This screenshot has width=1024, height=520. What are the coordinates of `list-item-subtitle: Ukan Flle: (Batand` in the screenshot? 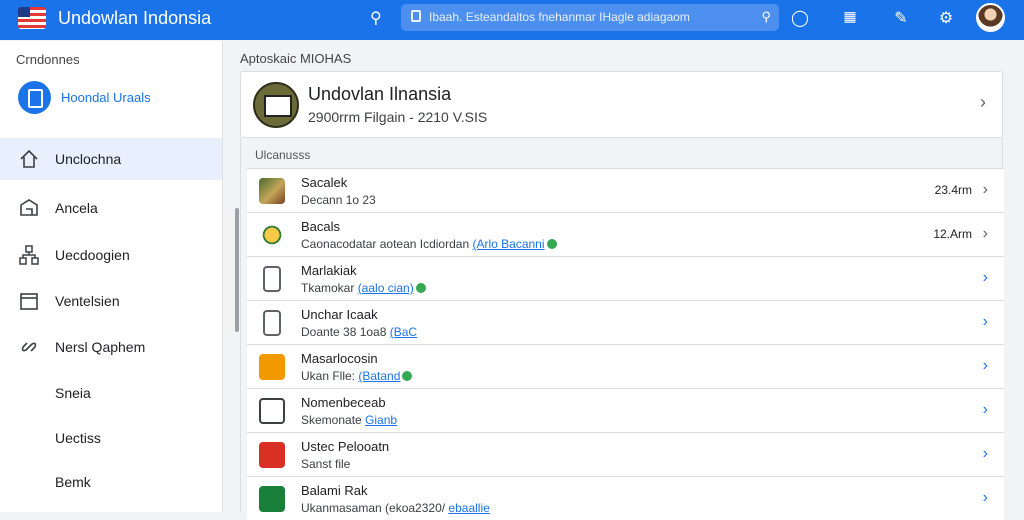 It's located at (357, 376).